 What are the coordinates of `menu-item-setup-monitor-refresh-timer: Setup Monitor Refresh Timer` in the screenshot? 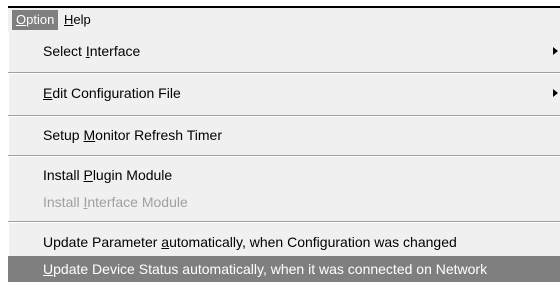 It's located at (284, 135).